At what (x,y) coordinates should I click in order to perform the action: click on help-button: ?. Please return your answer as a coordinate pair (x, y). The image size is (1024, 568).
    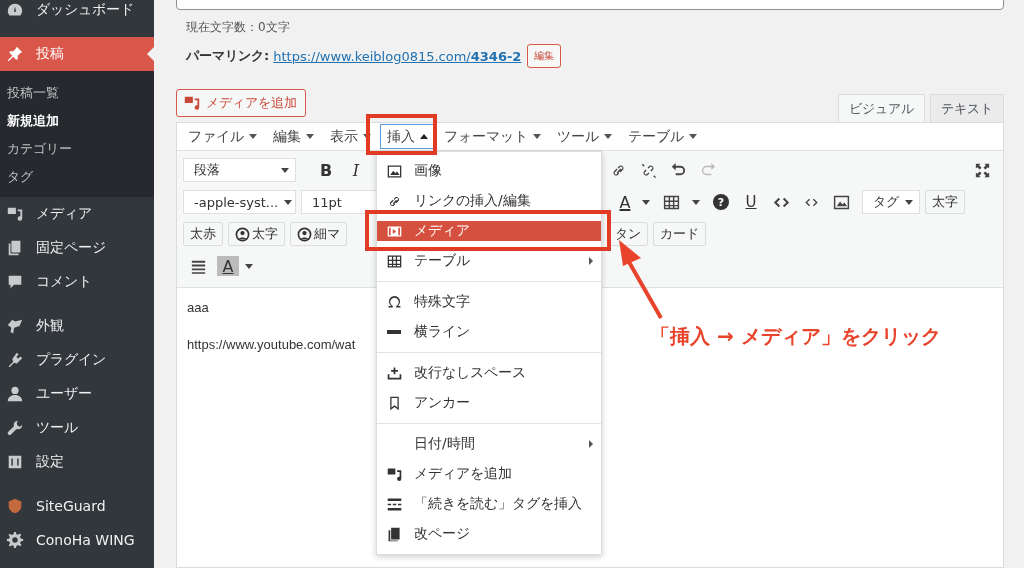
    Looking at the image, I should click on (721, 202).